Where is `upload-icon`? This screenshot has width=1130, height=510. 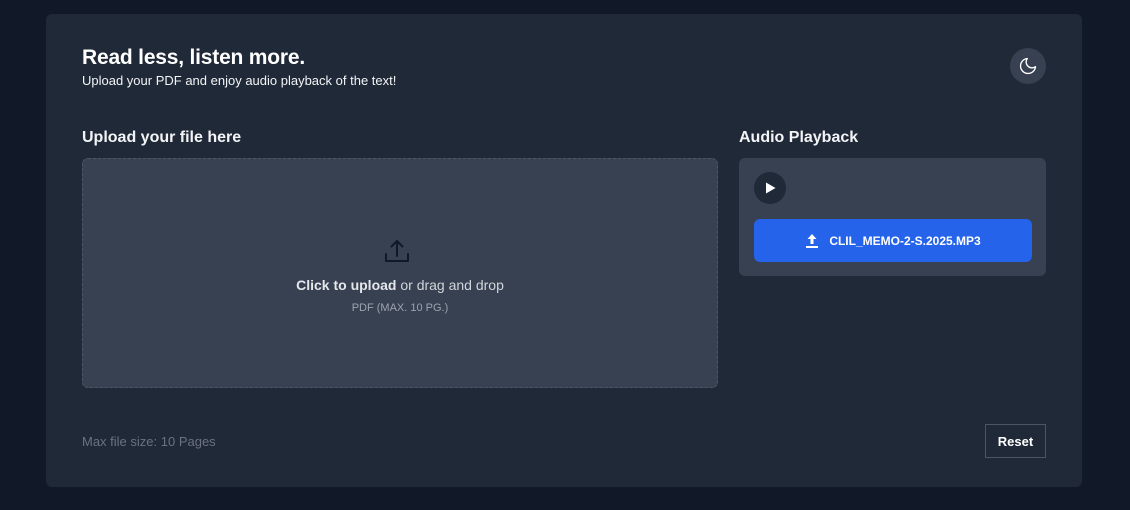
upload-icon is located at coordinates (397, 251).